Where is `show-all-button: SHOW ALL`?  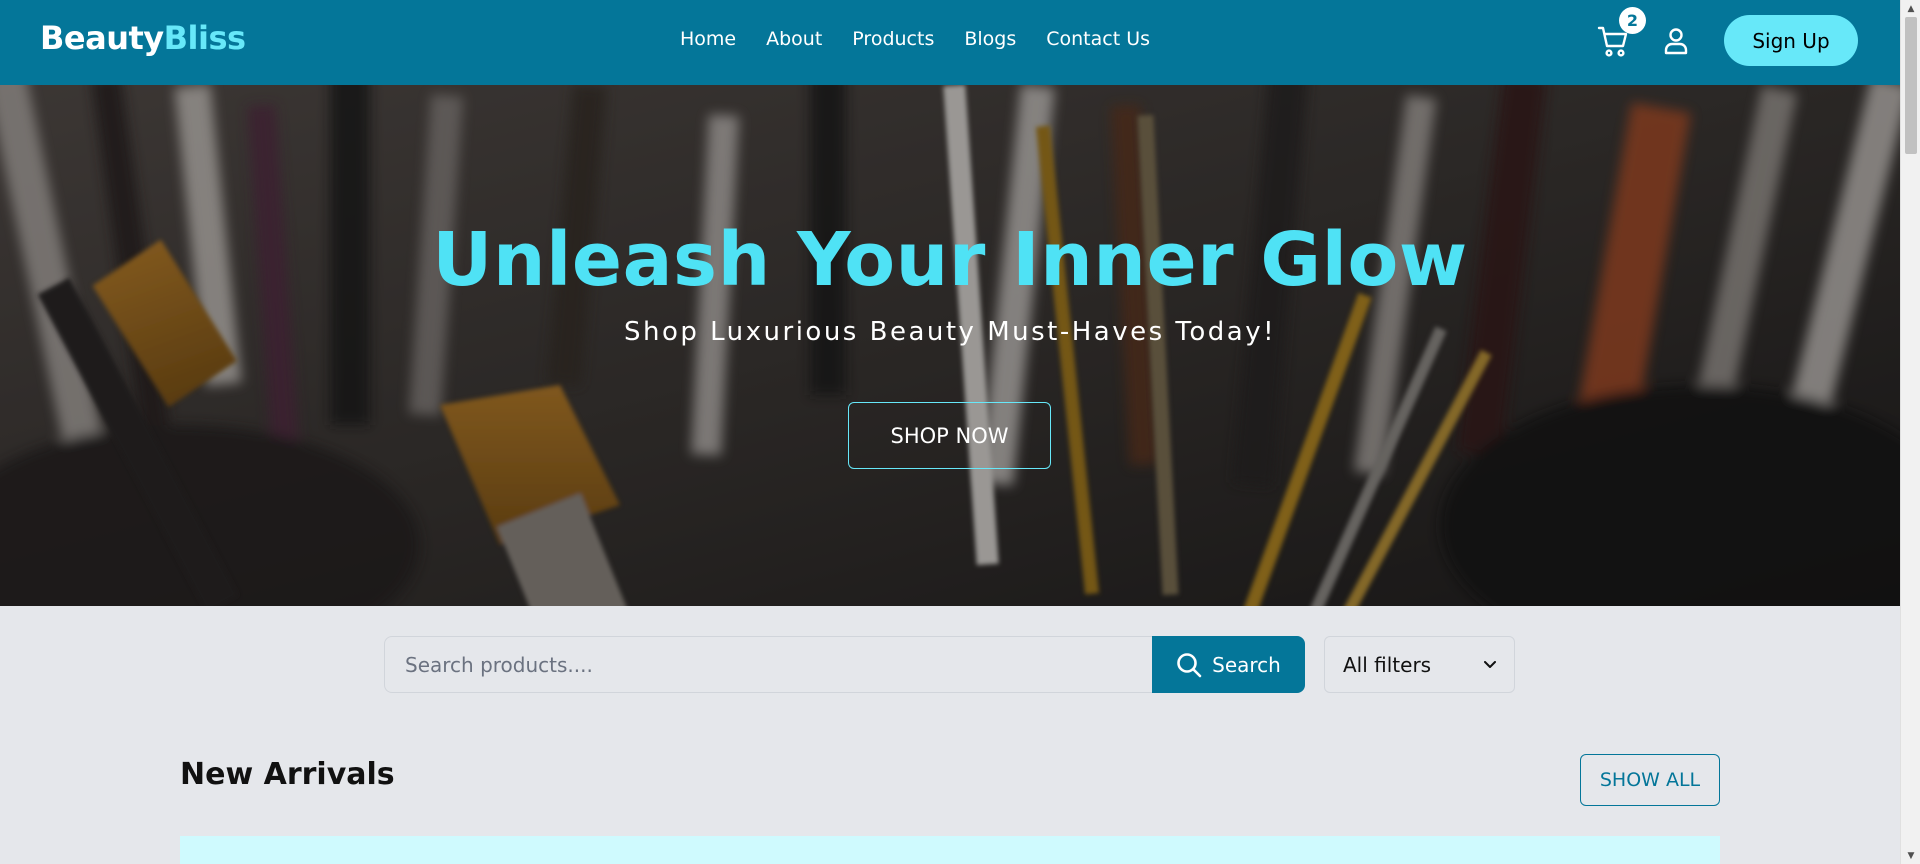
show-all-button: SHOW ALL is located at coordinates (1650, 780).